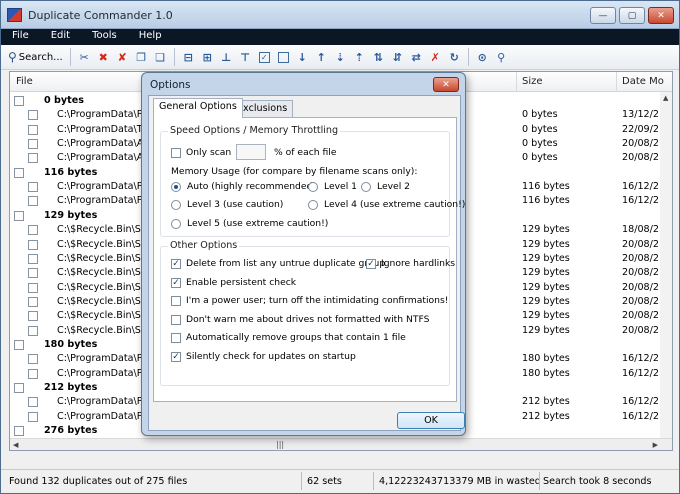 This screenshot has width=680, height=494. What do you see at coordinates (160, 57) in the screenshot?
I see `move-icon: ❏` at bounding box center [160, 57].